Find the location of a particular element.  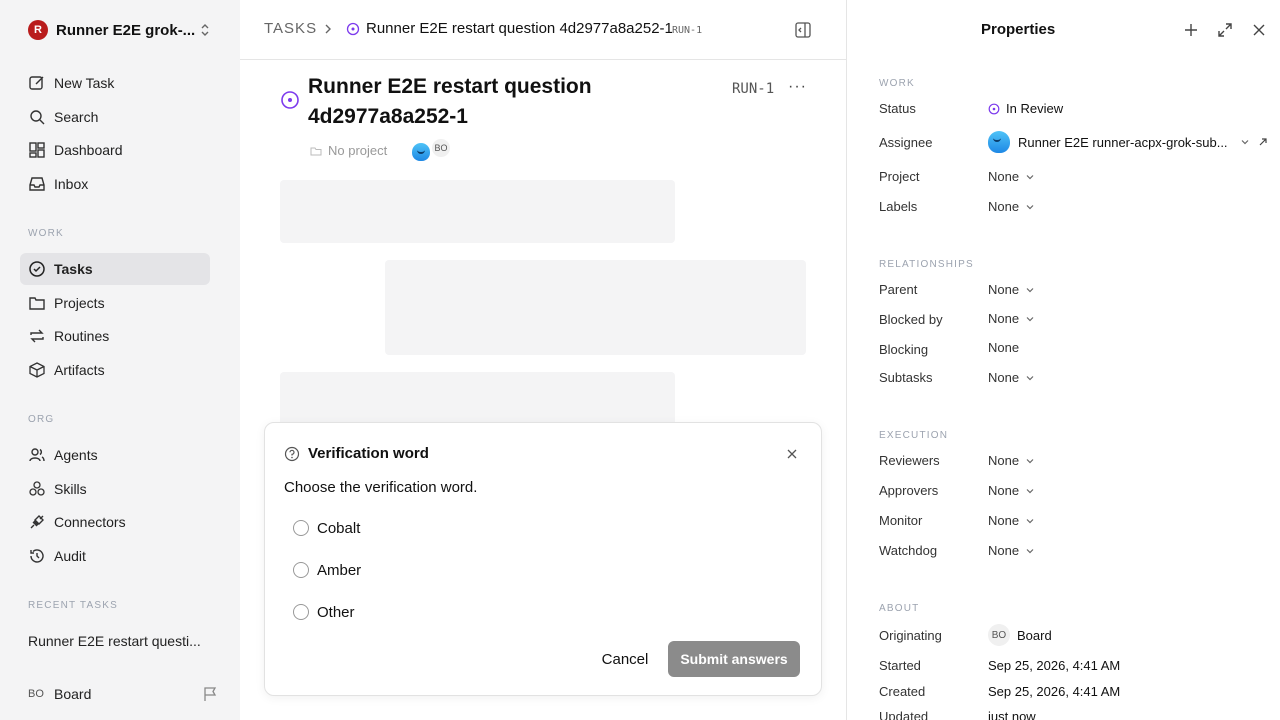

assignee-label: Assignee is located at coordinates (906, 142).